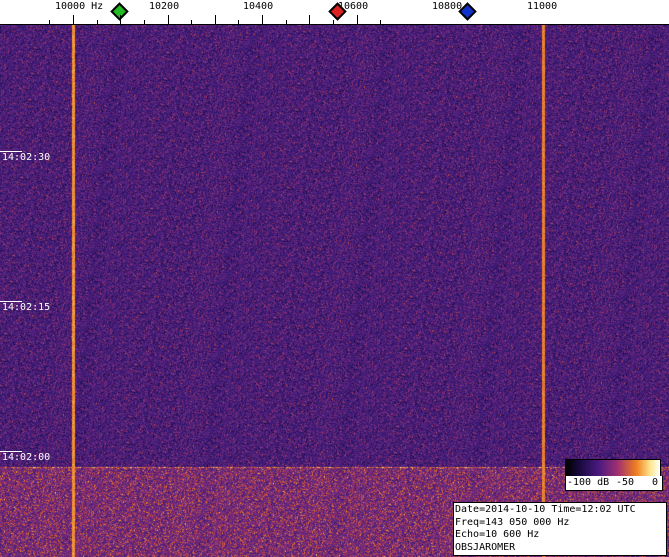 Image resolution: width=669 pixels, height=557 pixels. Describe the element at coordinates (26, 457) in the screenshot. I see `time-label-140200: 14:02:00` at that location.